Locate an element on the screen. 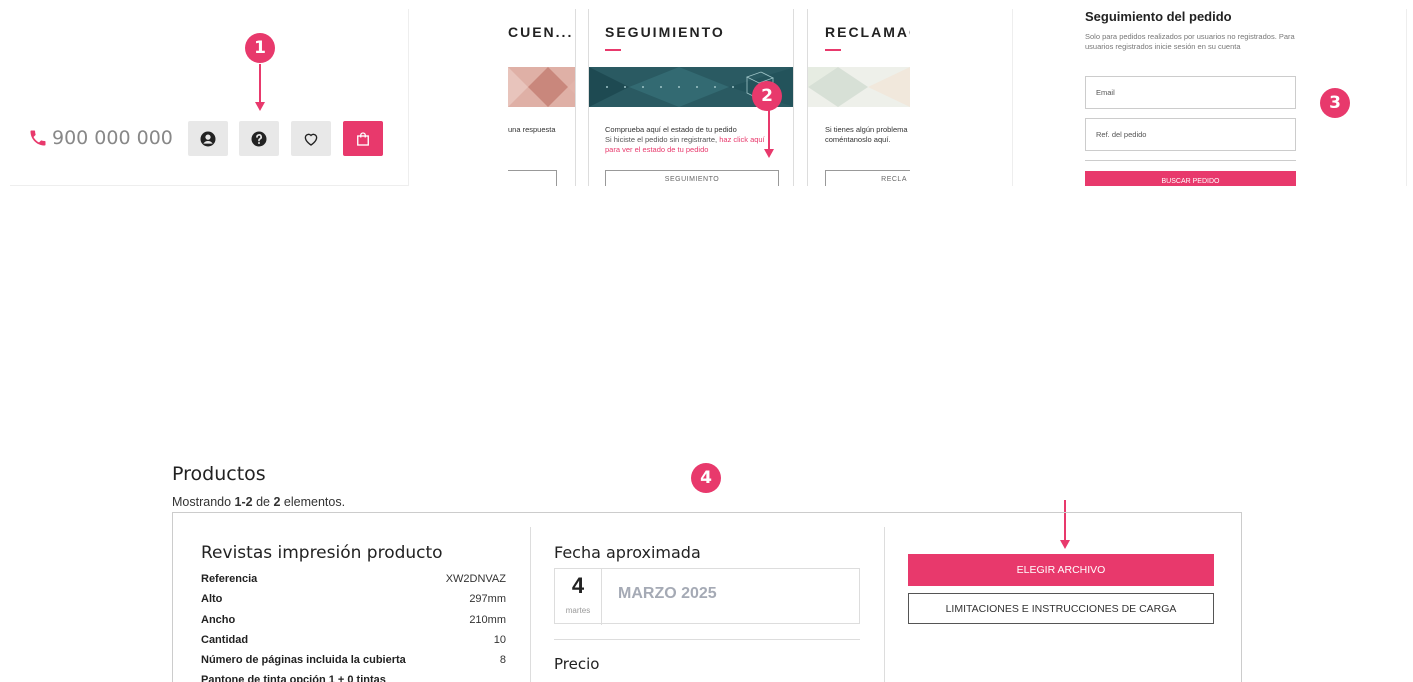 The image size is (1413, 682). card-cuenta-button is located at coordinates (532, 178).